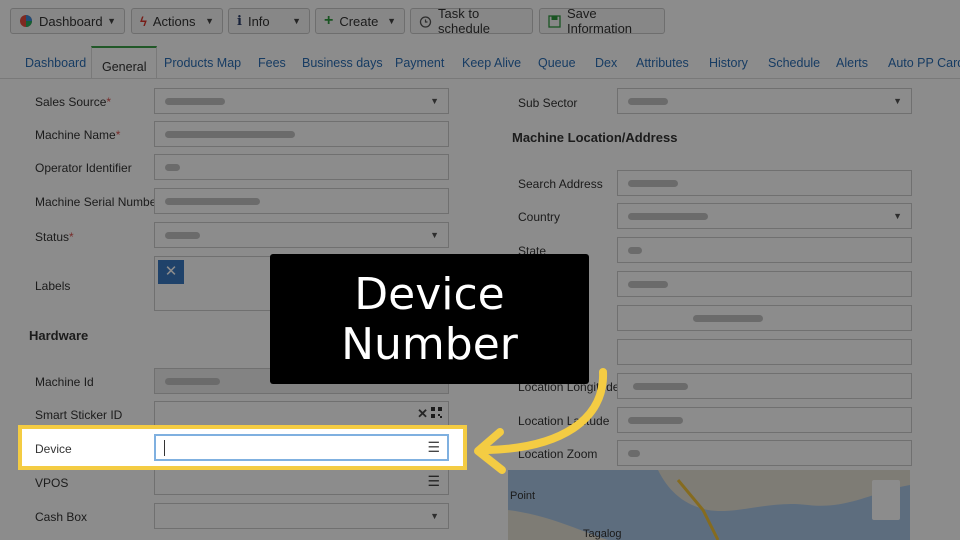 Image resolution: width=960 pixels, height=540 pixels. What do you see at coordinates (429, 294) in the screenshot?
I see `callout-line-1: Device` at bounding box center [429, 294].